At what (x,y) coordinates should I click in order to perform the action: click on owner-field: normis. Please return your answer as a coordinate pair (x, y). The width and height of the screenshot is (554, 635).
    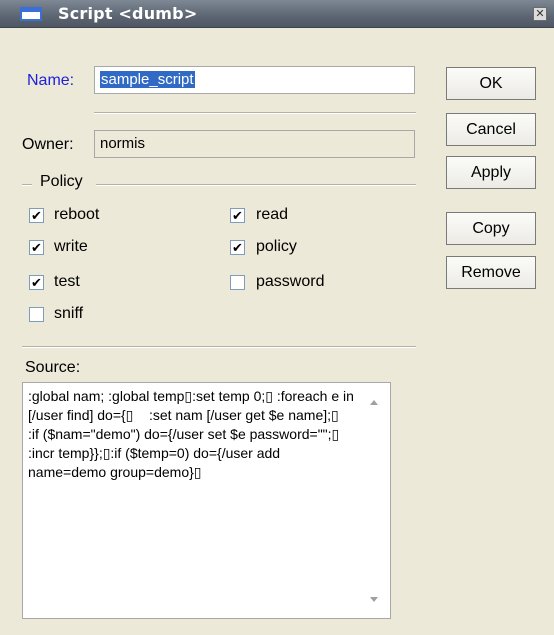
    Looking at the image, I should click on (254, 144).